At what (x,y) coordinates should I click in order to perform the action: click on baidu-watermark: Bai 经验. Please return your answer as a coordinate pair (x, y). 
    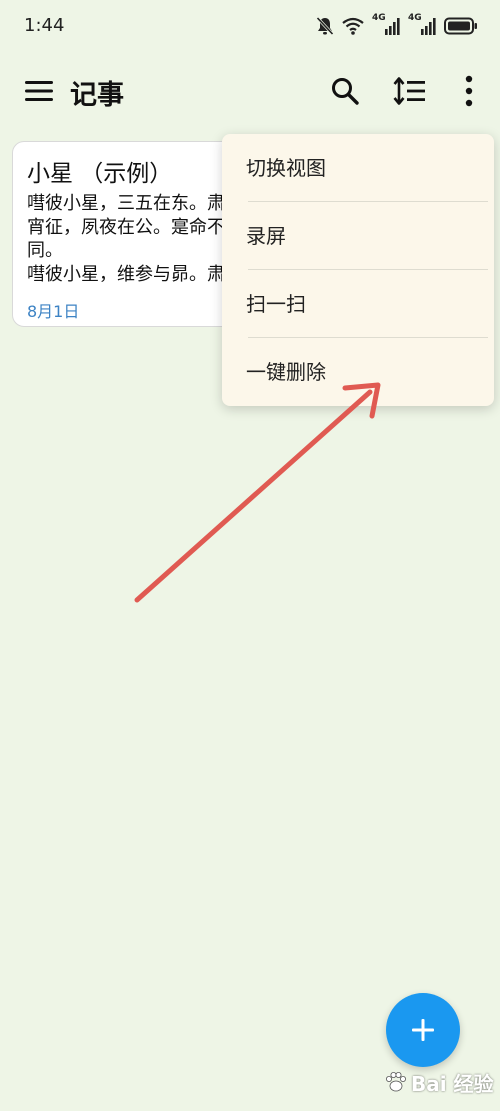
    Looking at the image, I should click on (440, 1082).